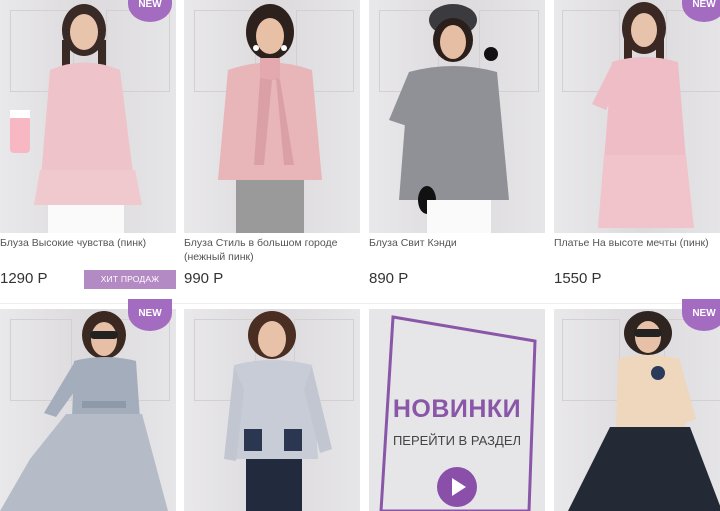 This screenshot has height=511, width=720. Describe the element at coordinates (360, 303) in the screenshot. I see `row-divider` at that location.